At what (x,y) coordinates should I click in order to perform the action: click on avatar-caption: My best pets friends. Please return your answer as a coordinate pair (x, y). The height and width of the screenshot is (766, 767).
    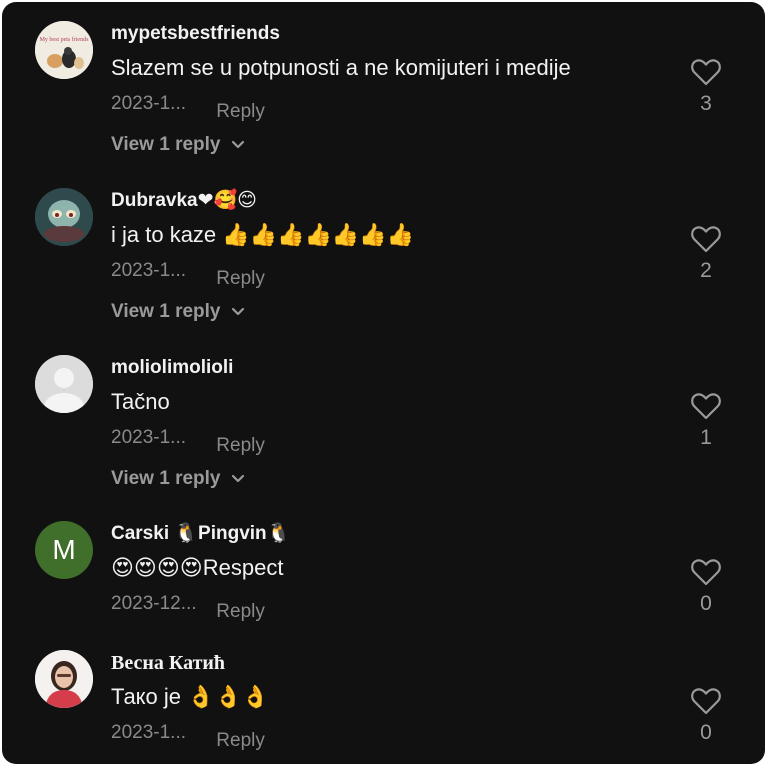
    Looking at the image, I should click on (64, 39).